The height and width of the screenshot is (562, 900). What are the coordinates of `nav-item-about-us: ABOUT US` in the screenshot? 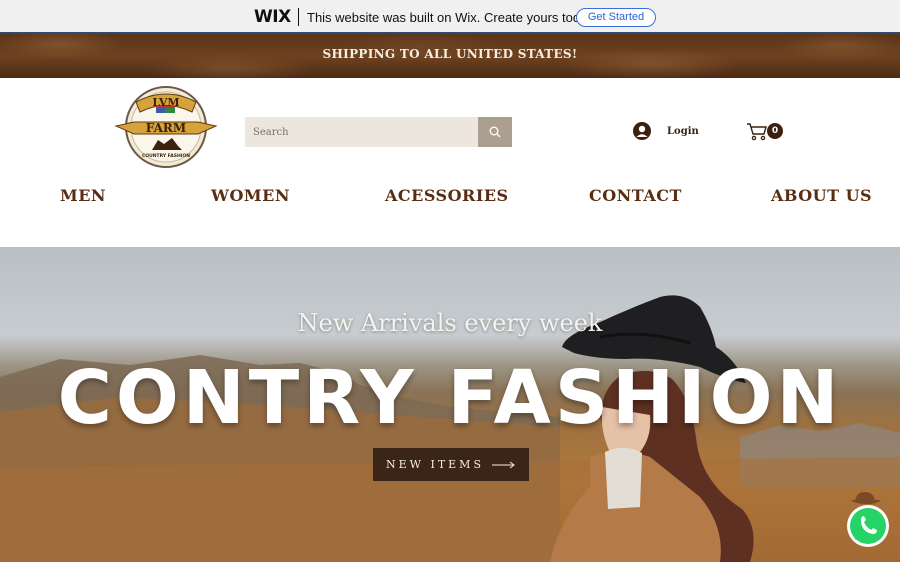 It's located at (821, 195).